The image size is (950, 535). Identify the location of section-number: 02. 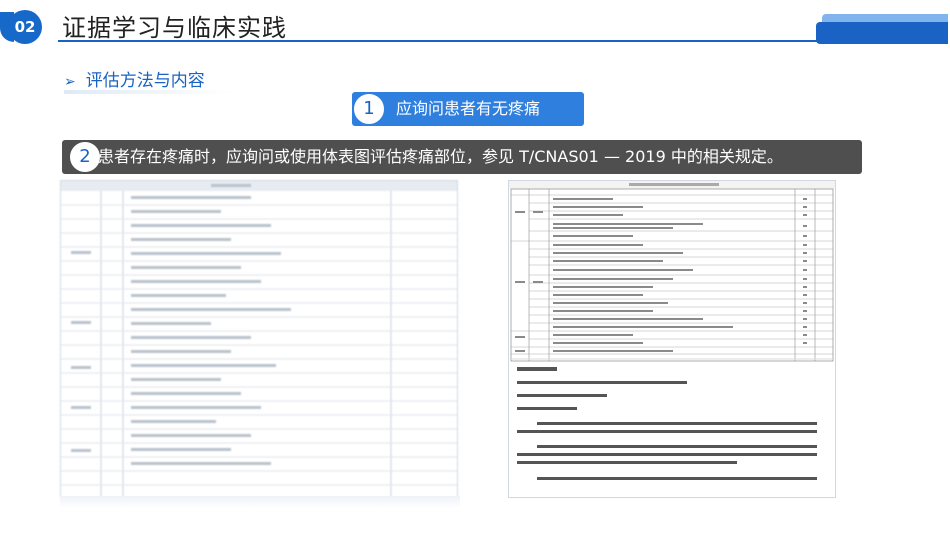
(25, 27).